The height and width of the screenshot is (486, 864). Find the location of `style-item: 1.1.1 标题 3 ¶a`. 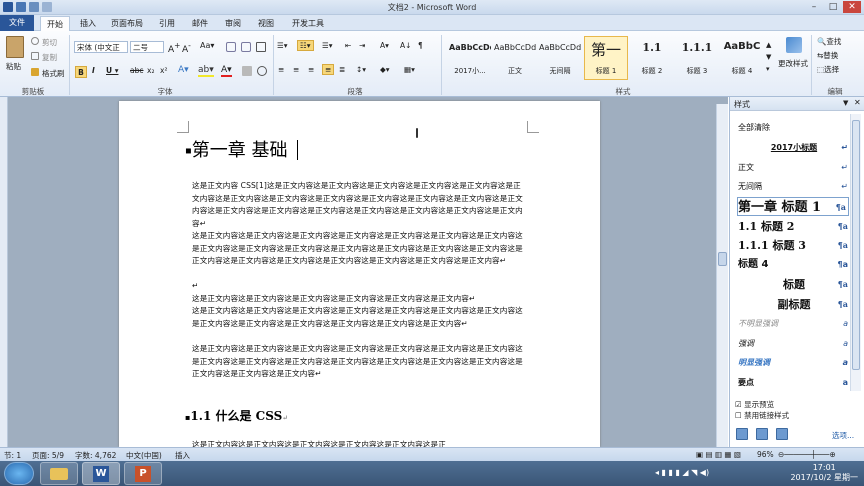

style-item: 1.1.1 标题 3 ¶a is located at coordinates (794, 245).